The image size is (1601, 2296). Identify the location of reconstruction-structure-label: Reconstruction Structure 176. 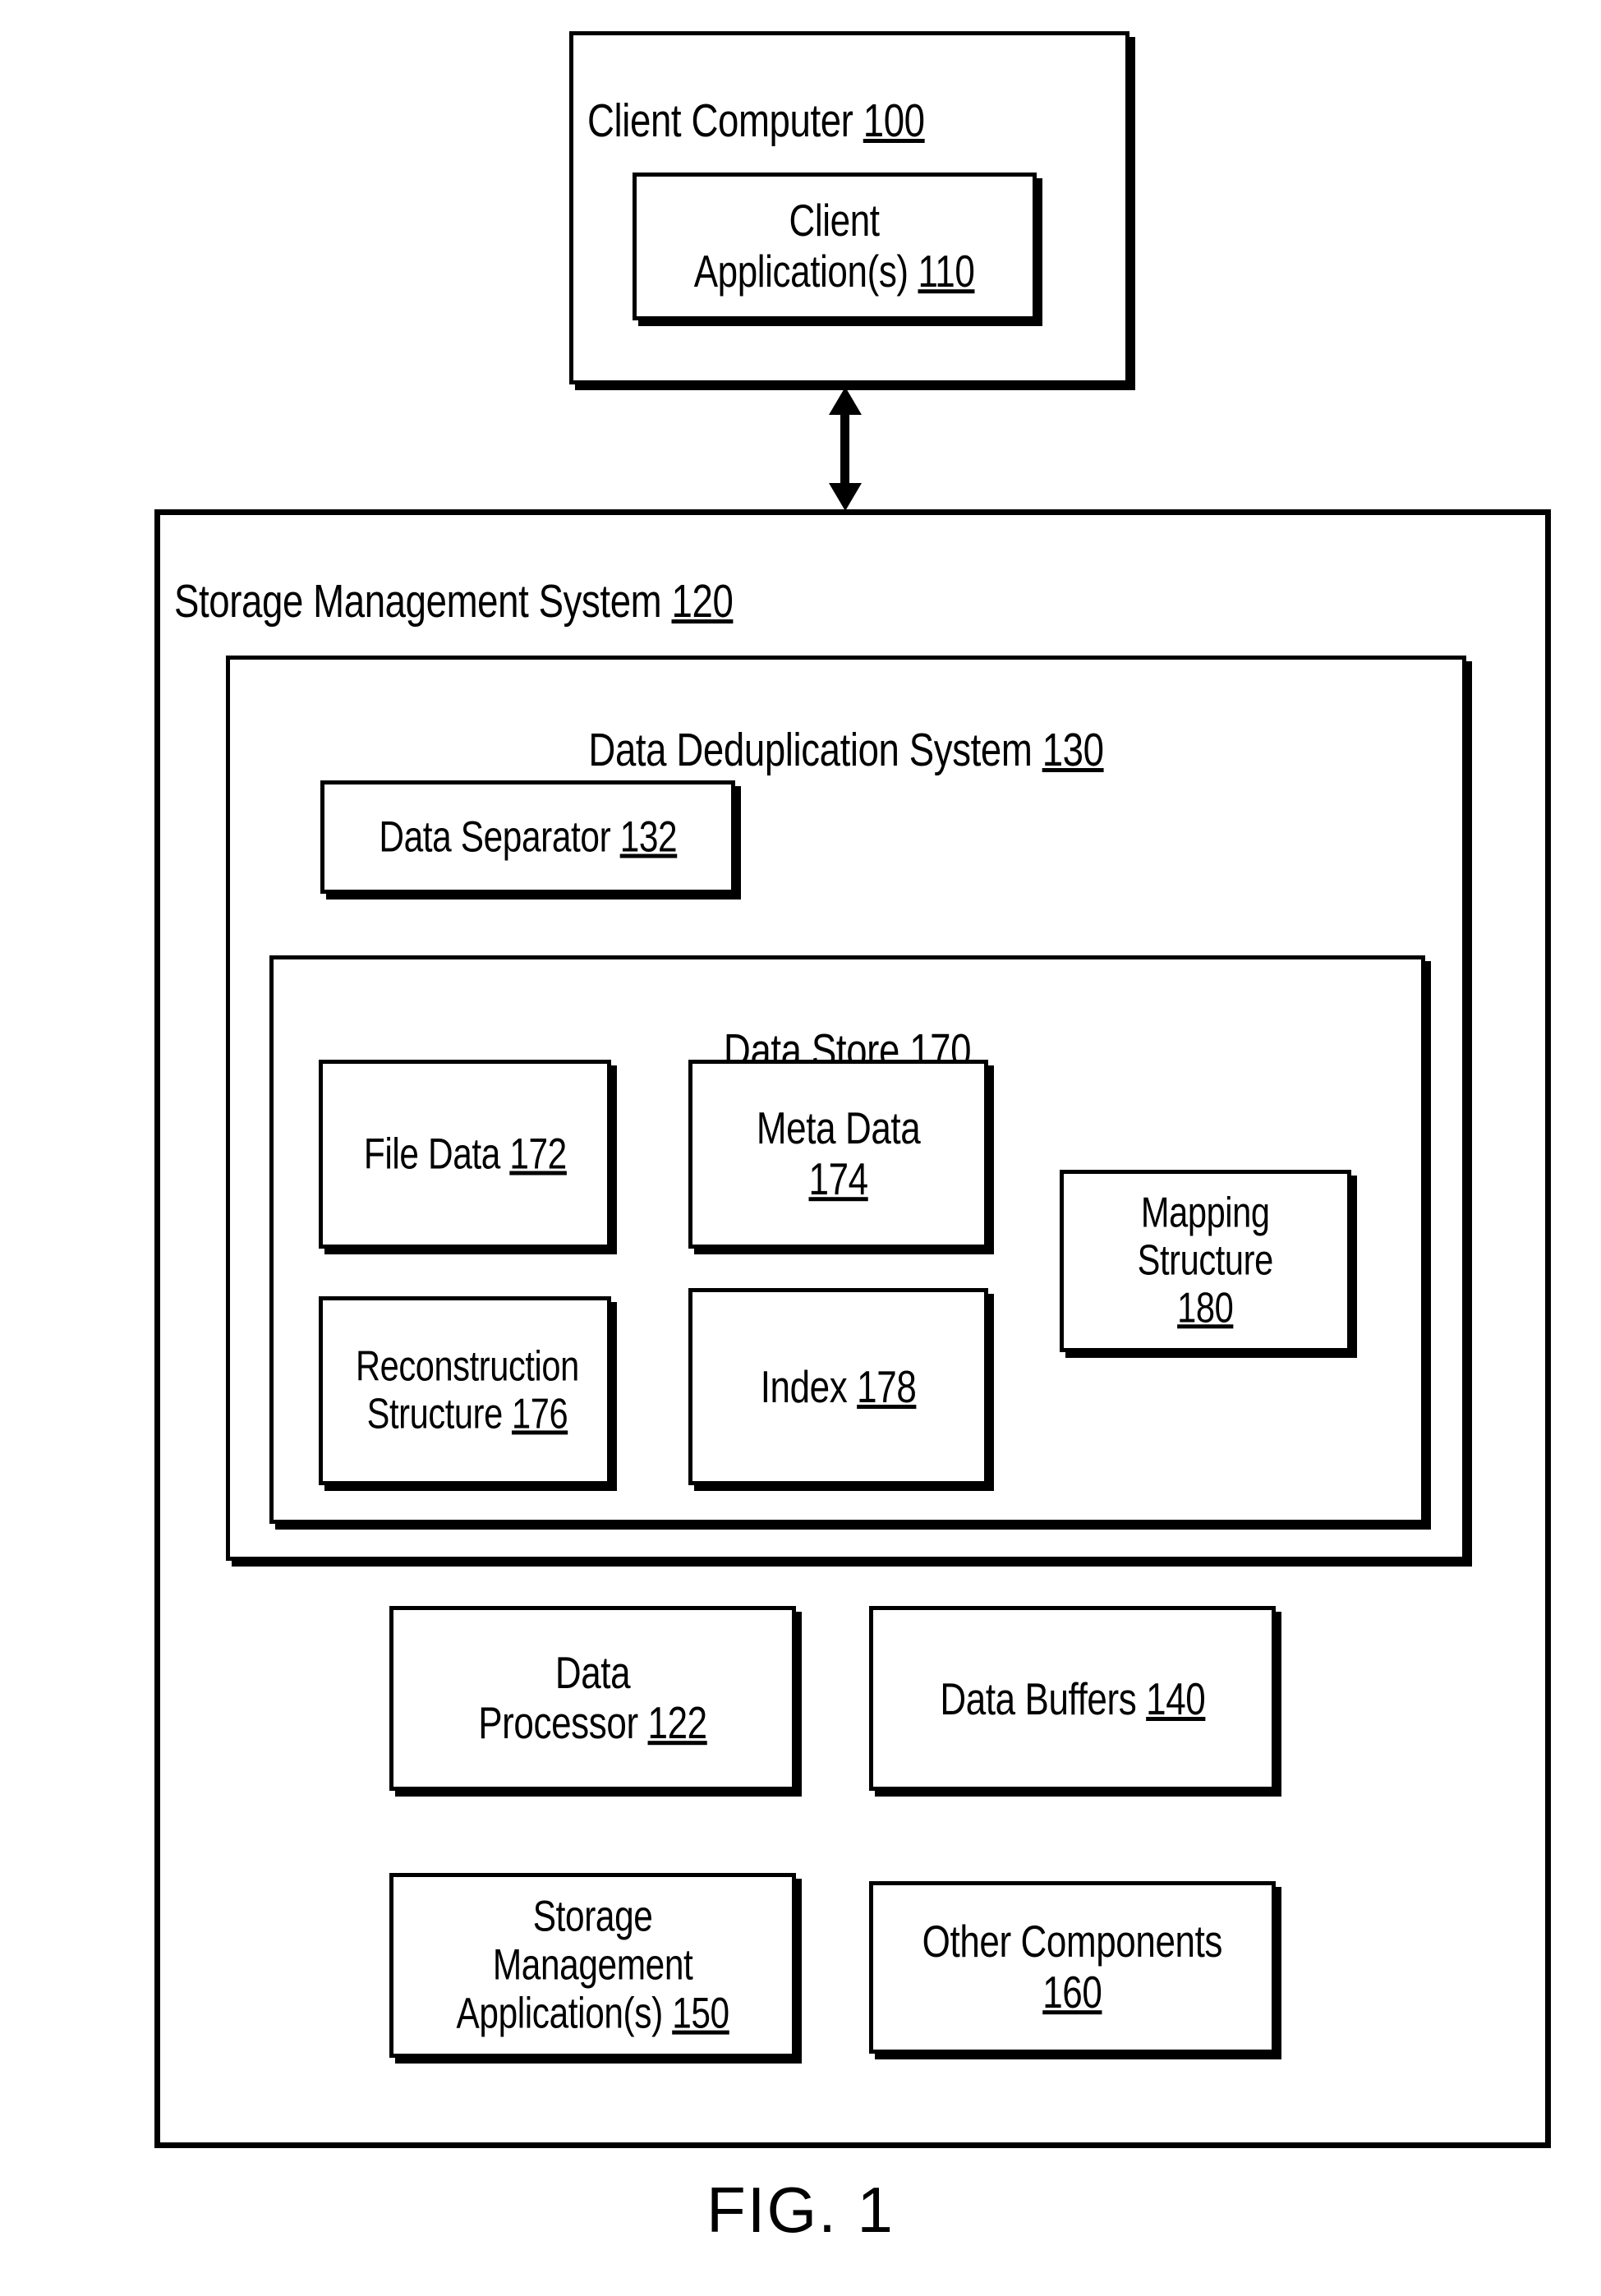
(465, 1390).